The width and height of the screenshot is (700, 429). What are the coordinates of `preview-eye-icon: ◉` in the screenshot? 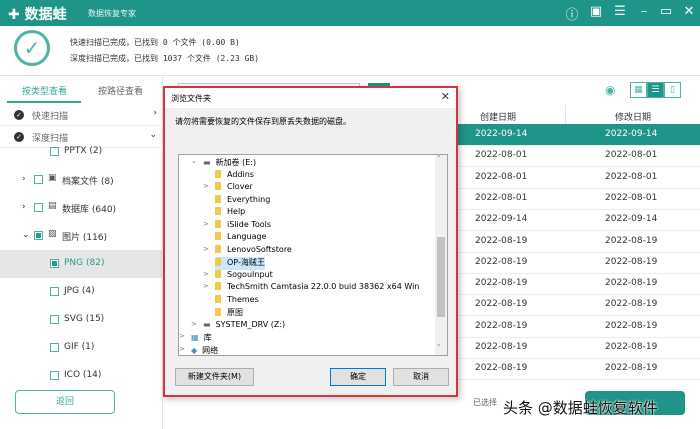 It's located at (610, 90).